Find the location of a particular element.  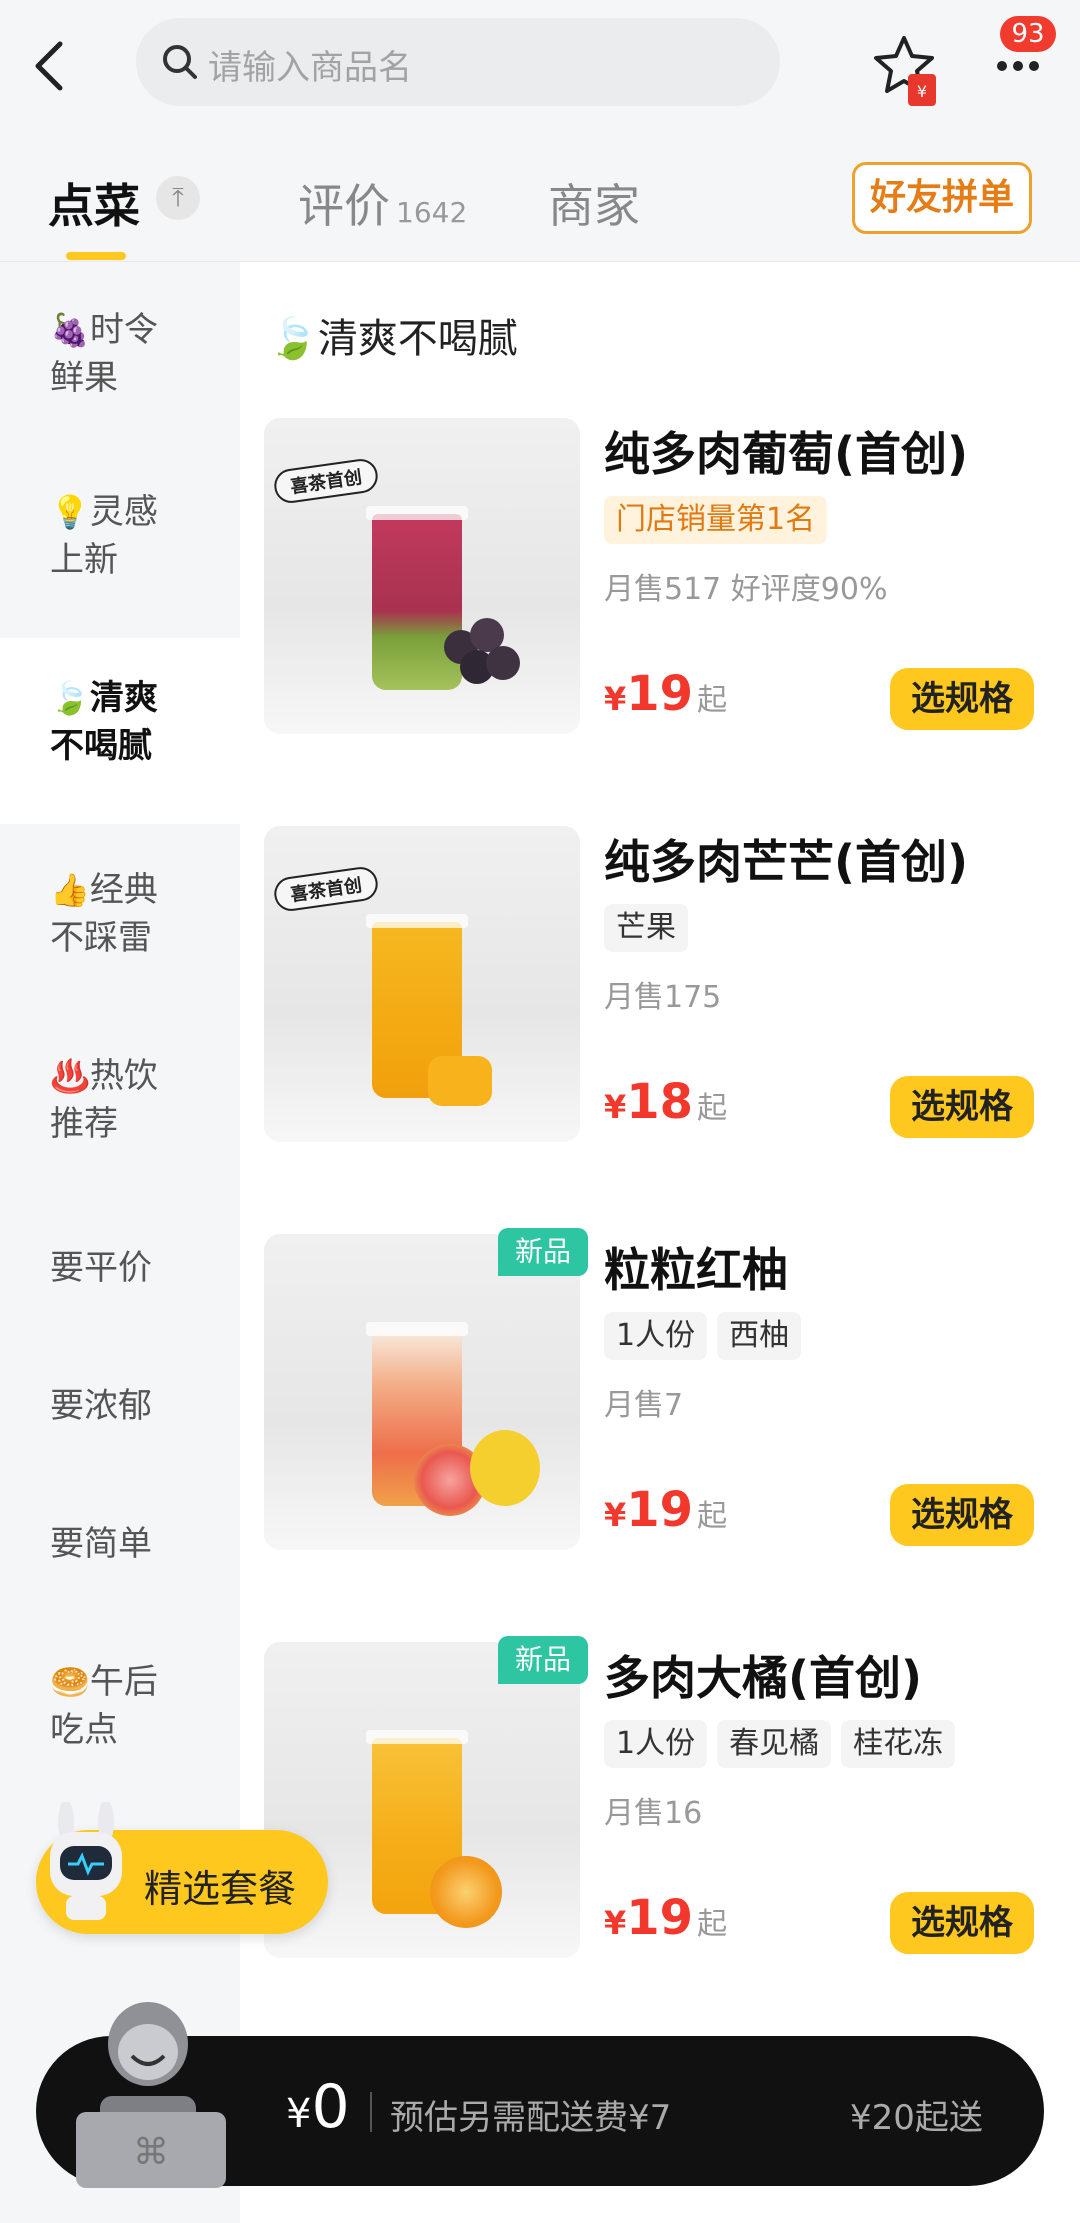

thumbs-up-icon: 👍 is located at coordinates (70, 890).